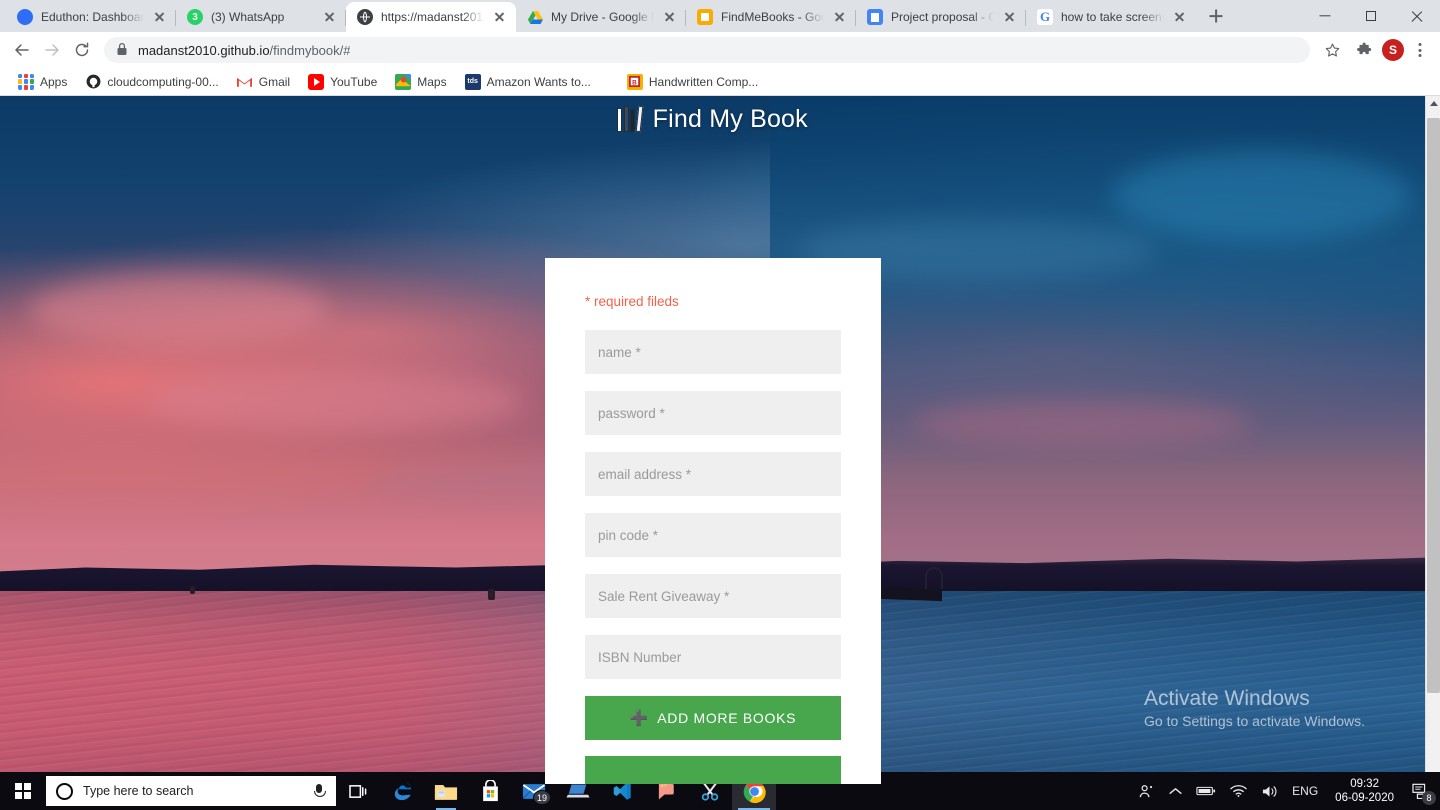  What do you see at coordinates (1238, 791) in the screenshot?
I see `wifi-icon` at bounding box center [1238, 791].